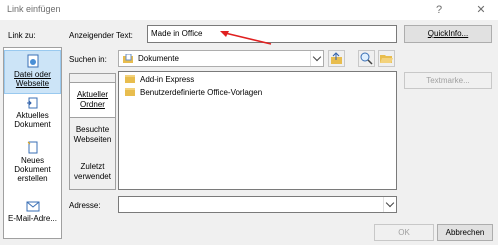 The image size is (498, 245). I want to click on link-to-item-label: Aktuelles Dokument, so click(32, 120).